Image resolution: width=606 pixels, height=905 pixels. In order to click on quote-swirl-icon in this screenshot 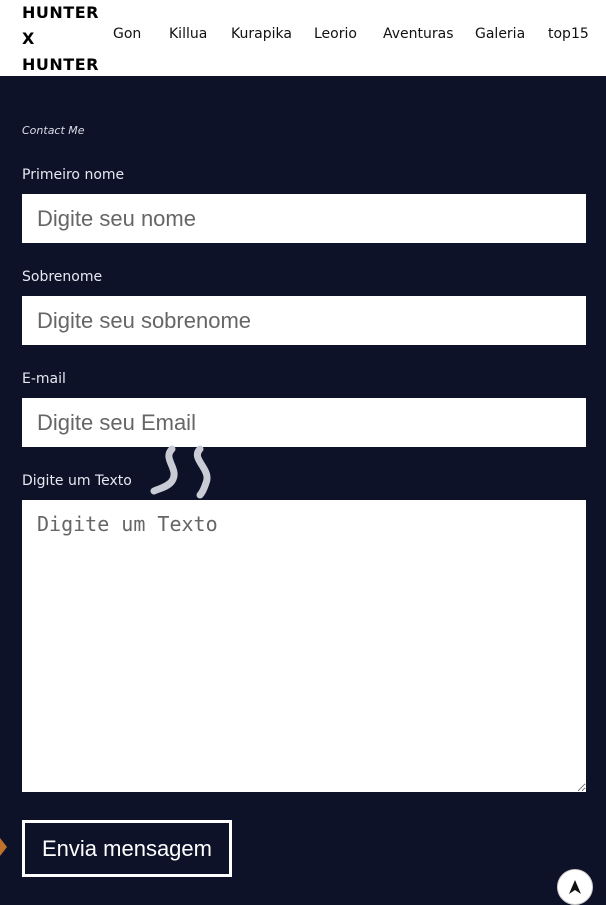, I will do `click(180, 472)`.